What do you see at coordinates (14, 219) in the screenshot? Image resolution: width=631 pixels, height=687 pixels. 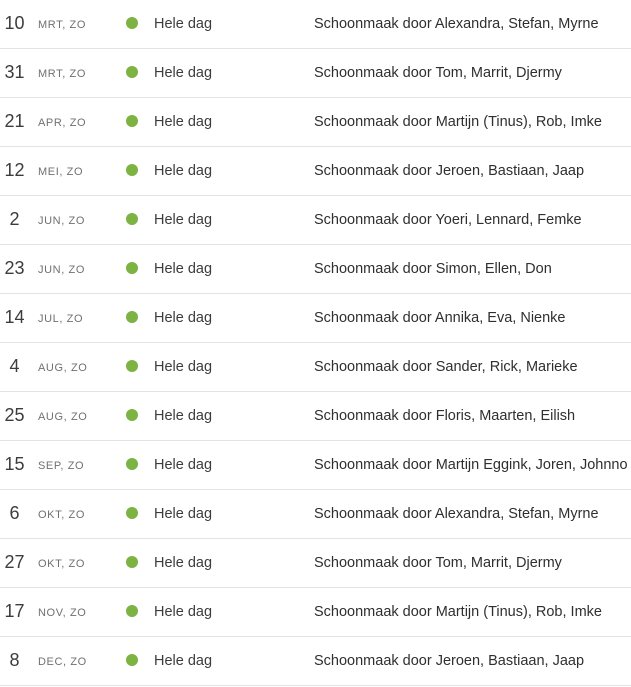 I see `event-day-number: 2` at bounding box center [14, 219].